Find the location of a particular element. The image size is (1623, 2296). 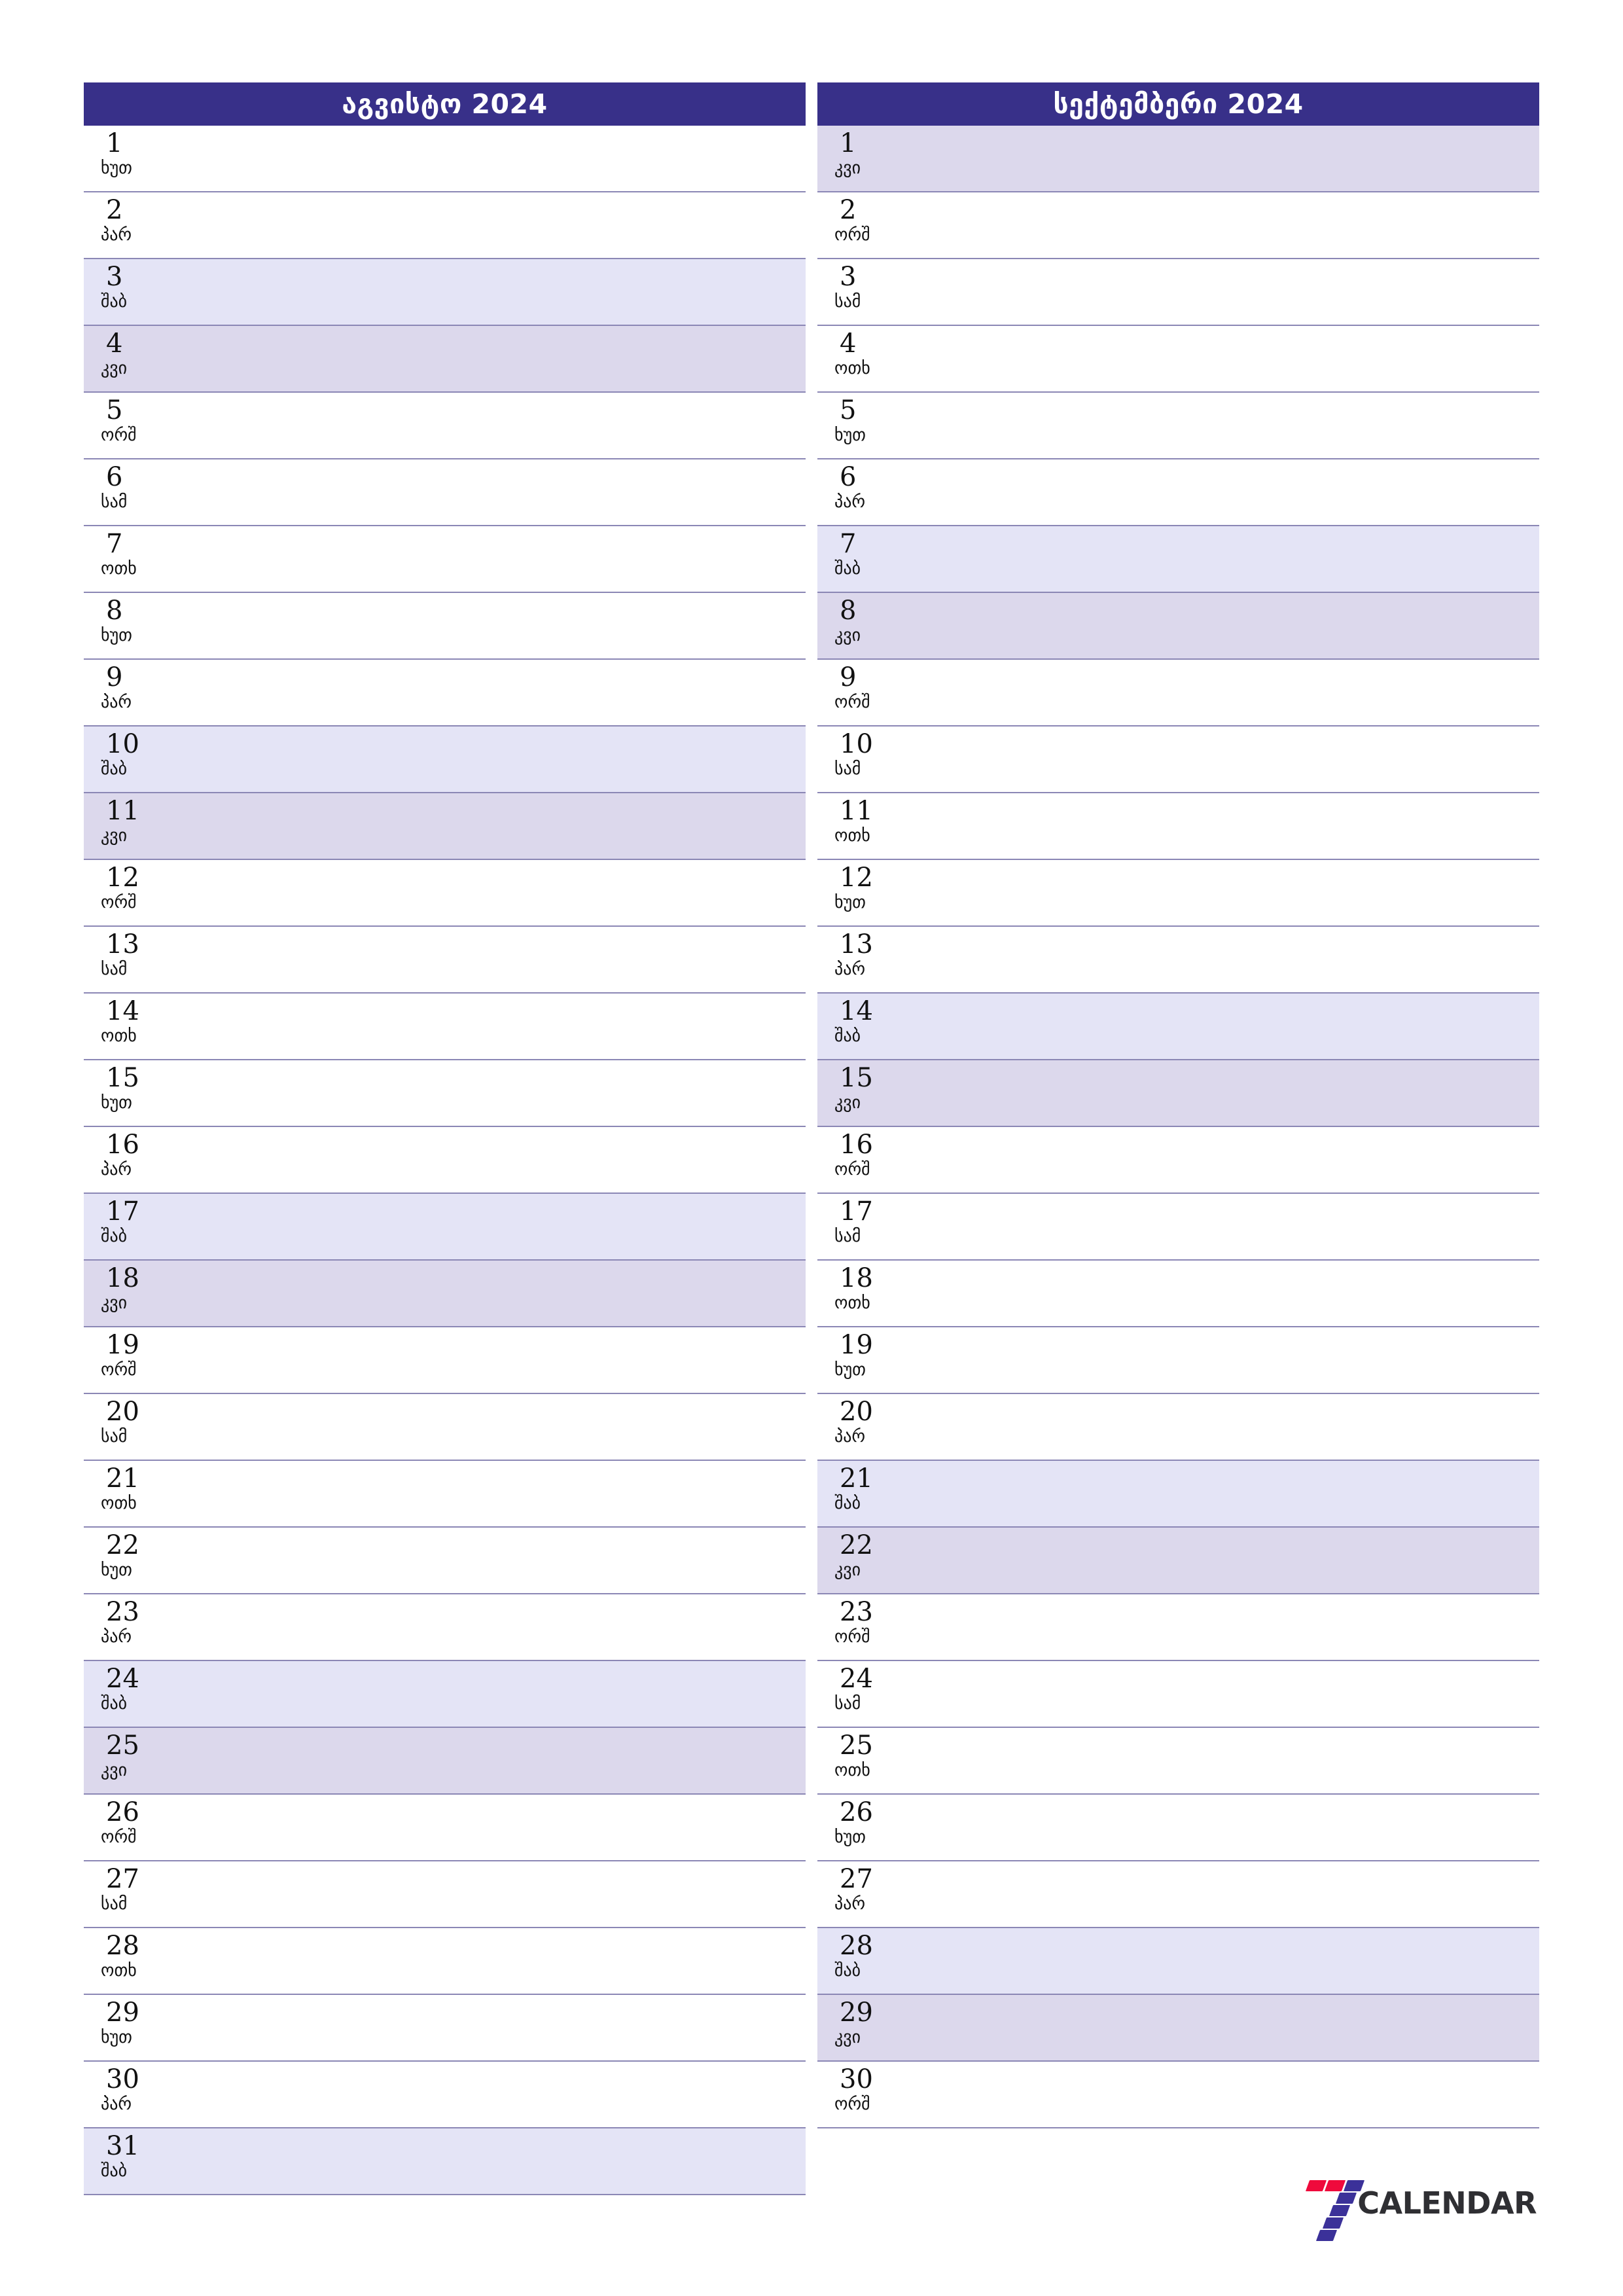

day-row: 17 შაბ is located at coordinates (445, 1227).